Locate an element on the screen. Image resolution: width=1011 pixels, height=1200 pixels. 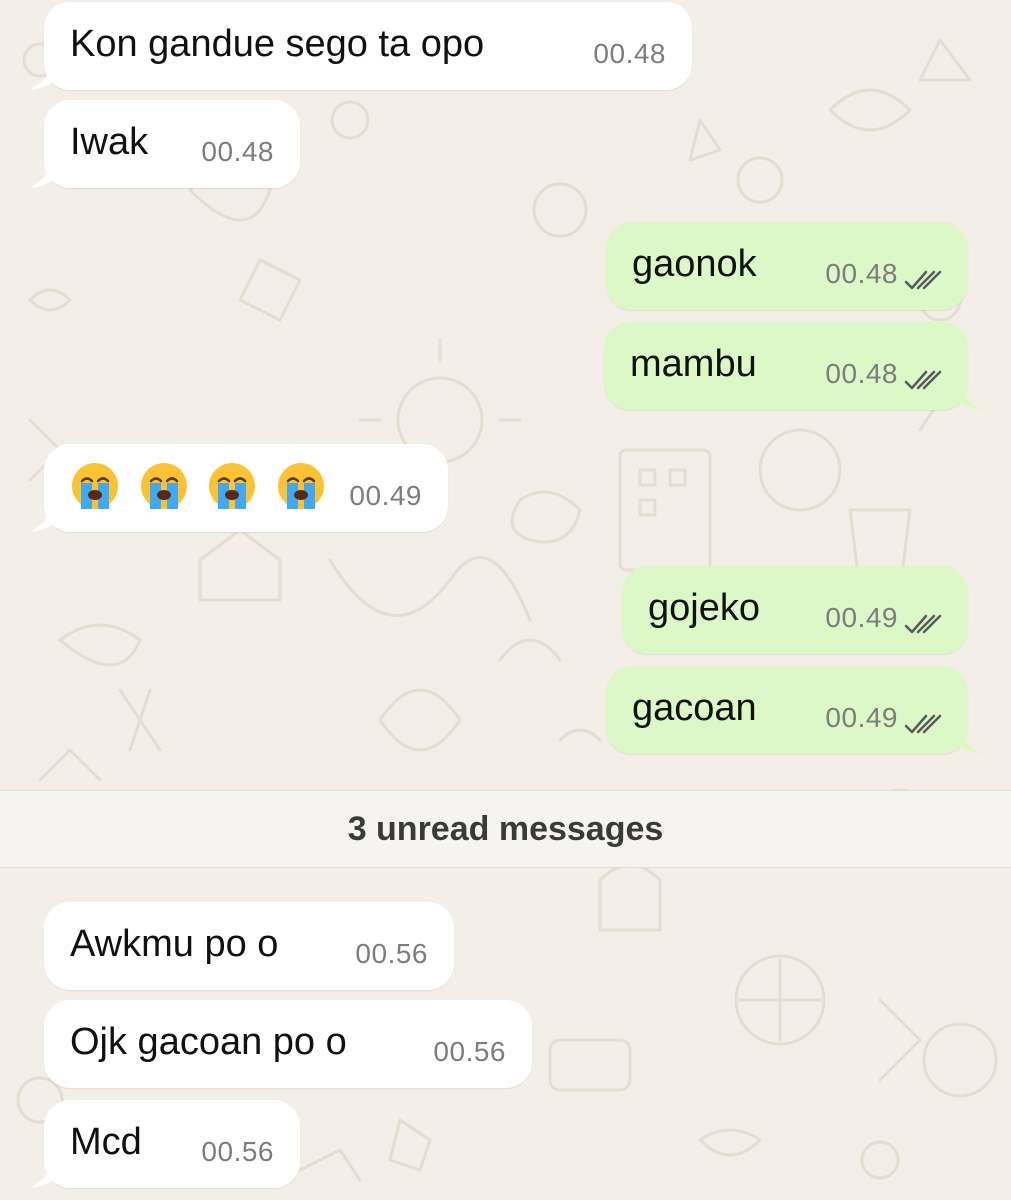
message-text: Mcd is located at coordinates (106, 1142).